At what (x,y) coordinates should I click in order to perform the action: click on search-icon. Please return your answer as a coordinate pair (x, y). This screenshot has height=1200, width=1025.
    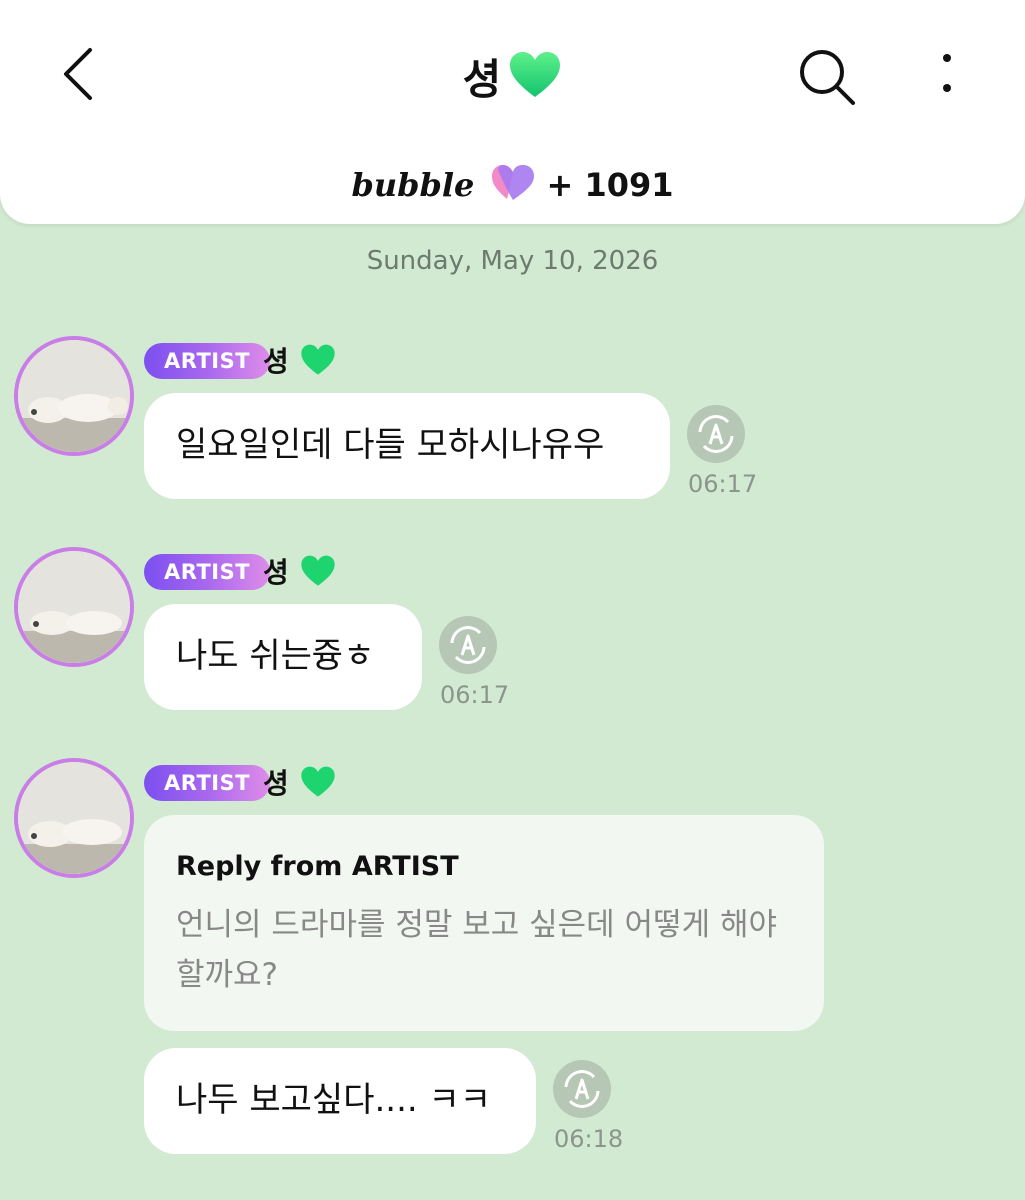
    Looking at the image, I should click on (827, 77).